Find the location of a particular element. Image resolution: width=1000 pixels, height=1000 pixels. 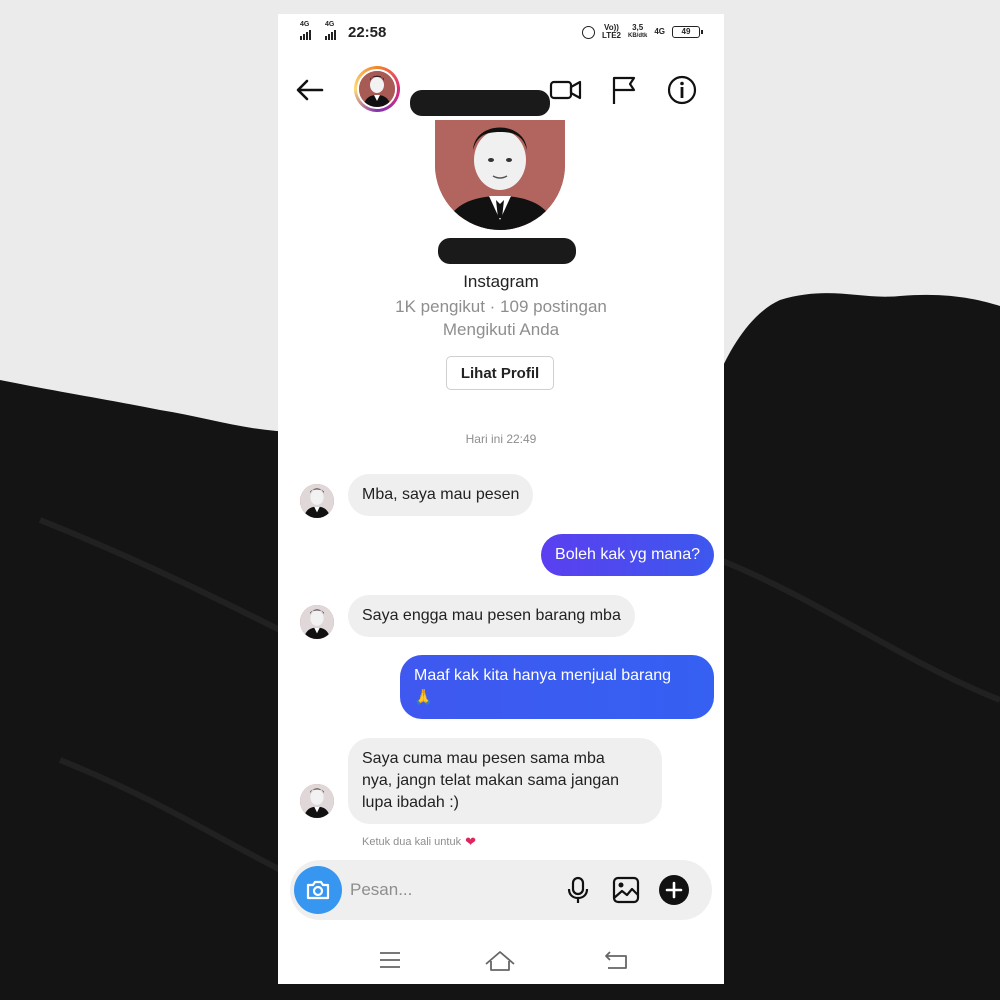

status-right: Vo)) LTE2 3,5 KB/dtk 4G 49 is located at coordinates (642, 31).